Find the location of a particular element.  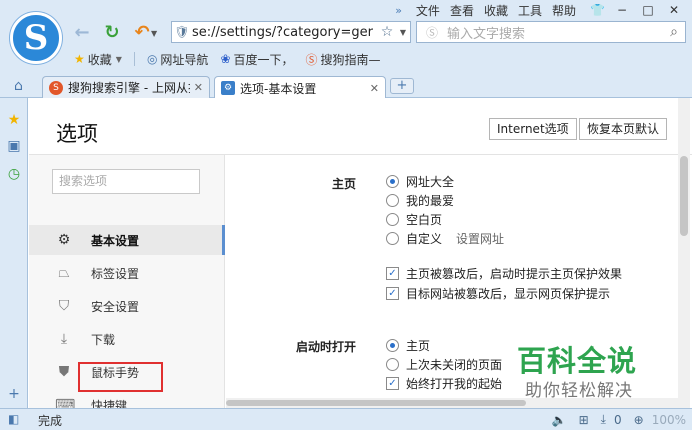

sidebar-item-tabs: ⏢ 标签设置 is located at coordinates (127, 273).